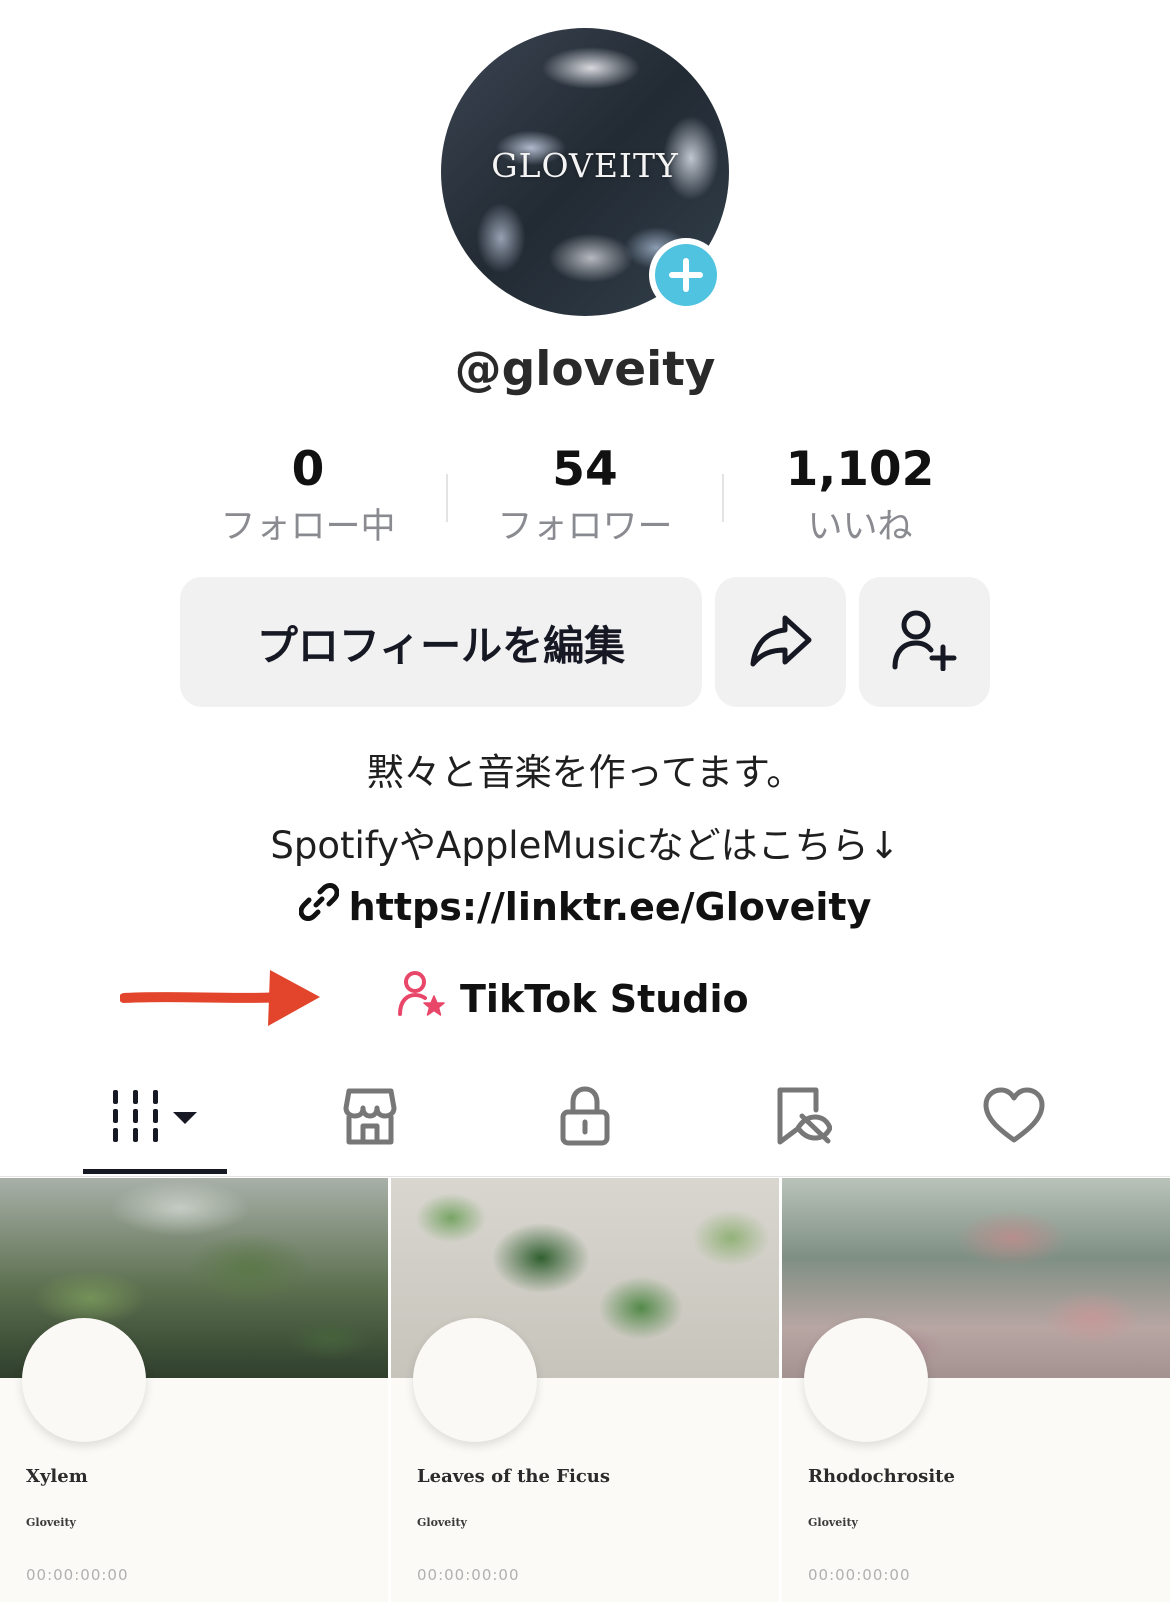 Image resolution: width=1170 pixels, height=1602 pixels. I want to click on grid-columns-icon, so click(155, 1118).